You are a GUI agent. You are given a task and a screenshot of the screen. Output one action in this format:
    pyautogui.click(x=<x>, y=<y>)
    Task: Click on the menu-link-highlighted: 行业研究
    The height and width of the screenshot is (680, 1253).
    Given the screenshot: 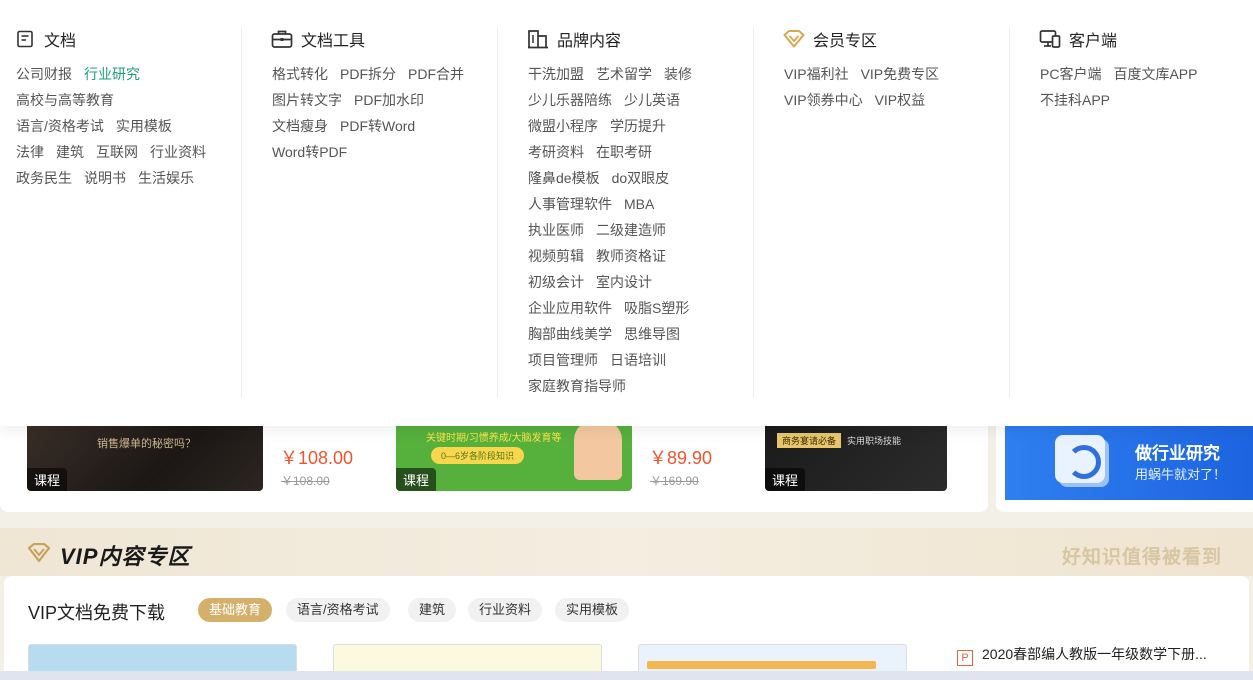 What is the action you would take?
    pyautogui.click(x=112, y=74)
    